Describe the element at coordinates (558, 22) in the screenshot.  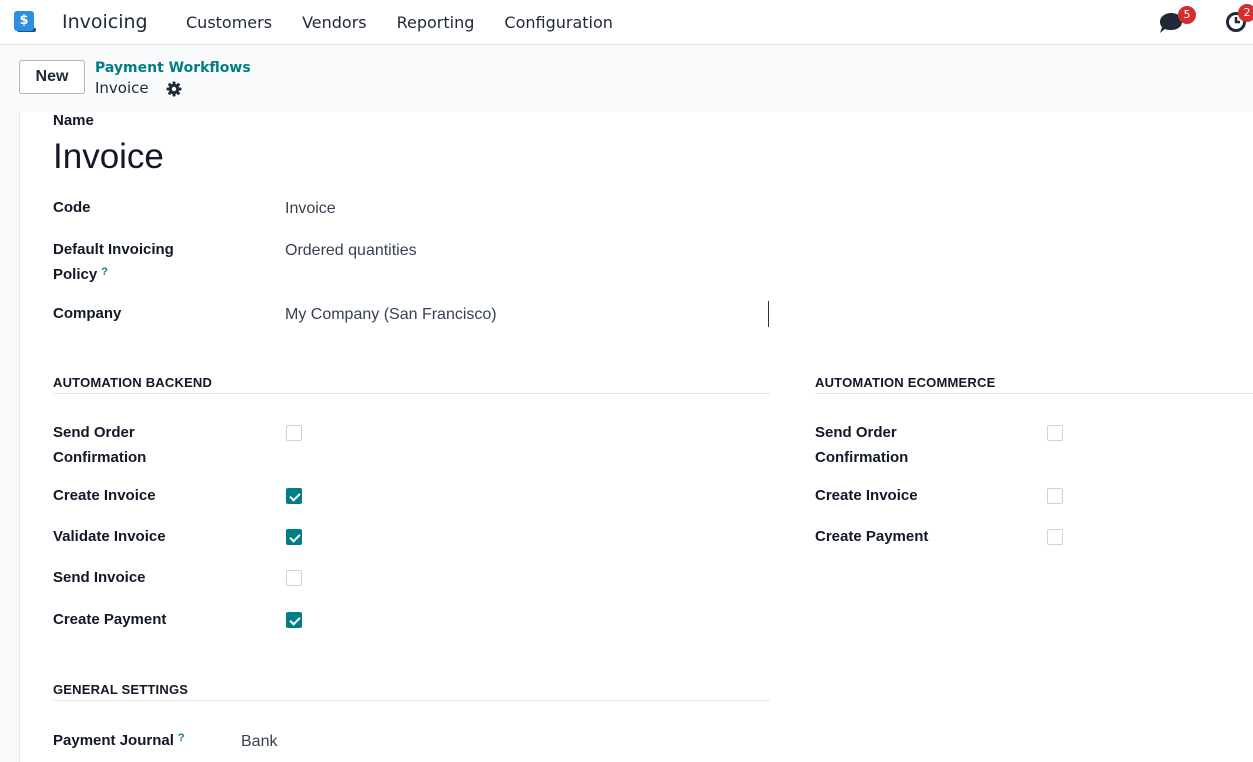
I see `menu-configuration: Configuration` at that location.